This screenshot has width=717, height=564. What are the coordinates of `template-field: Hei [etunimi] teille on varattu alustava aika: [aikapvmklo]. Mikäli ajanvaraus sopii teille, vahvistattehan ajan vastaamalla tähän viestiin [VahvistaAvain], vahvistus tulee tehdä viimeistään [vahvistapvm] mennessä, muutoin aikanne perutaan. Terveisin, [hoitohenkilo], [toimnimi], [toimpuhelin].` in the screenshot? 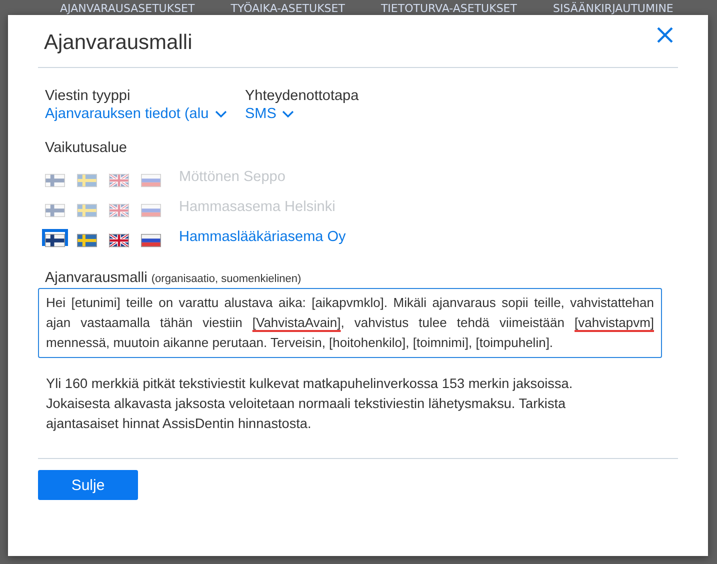 It's located at (350, 323).